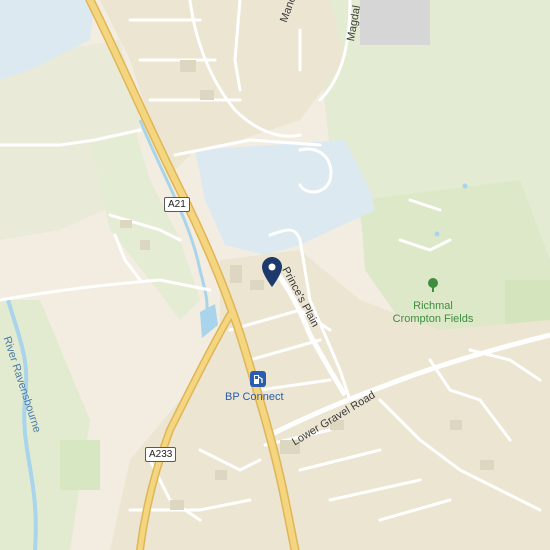 This screenshot has height=550, width=550. Describe the element at coordinates (437, 234) in the screenshot. I see `small-pond-central` at that location.